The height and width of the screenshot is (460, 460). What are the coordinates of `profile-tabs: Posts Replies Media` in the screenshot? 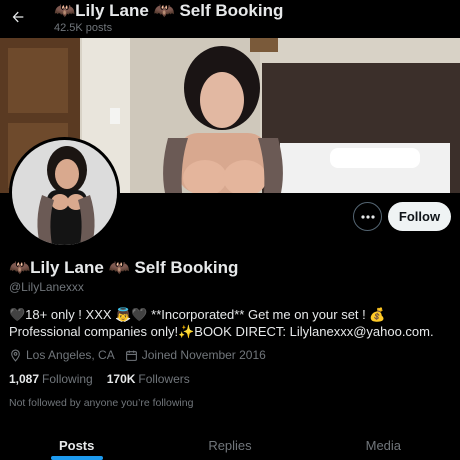 It's located at (230, 445).